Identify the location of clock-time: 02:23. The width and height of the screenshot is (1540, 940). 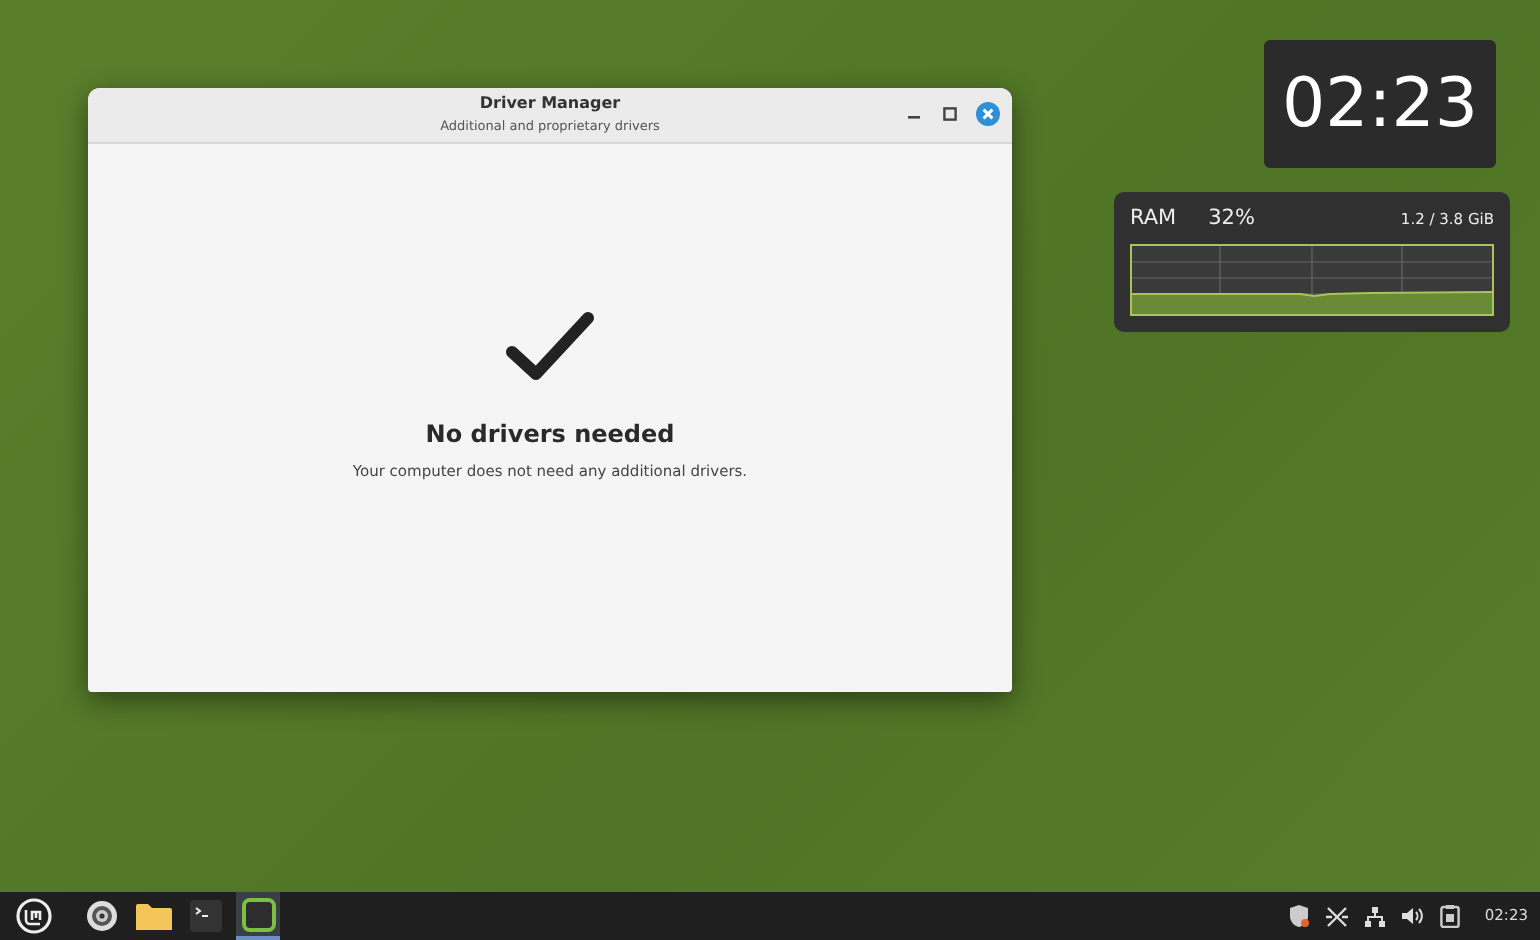
(1380, 104).